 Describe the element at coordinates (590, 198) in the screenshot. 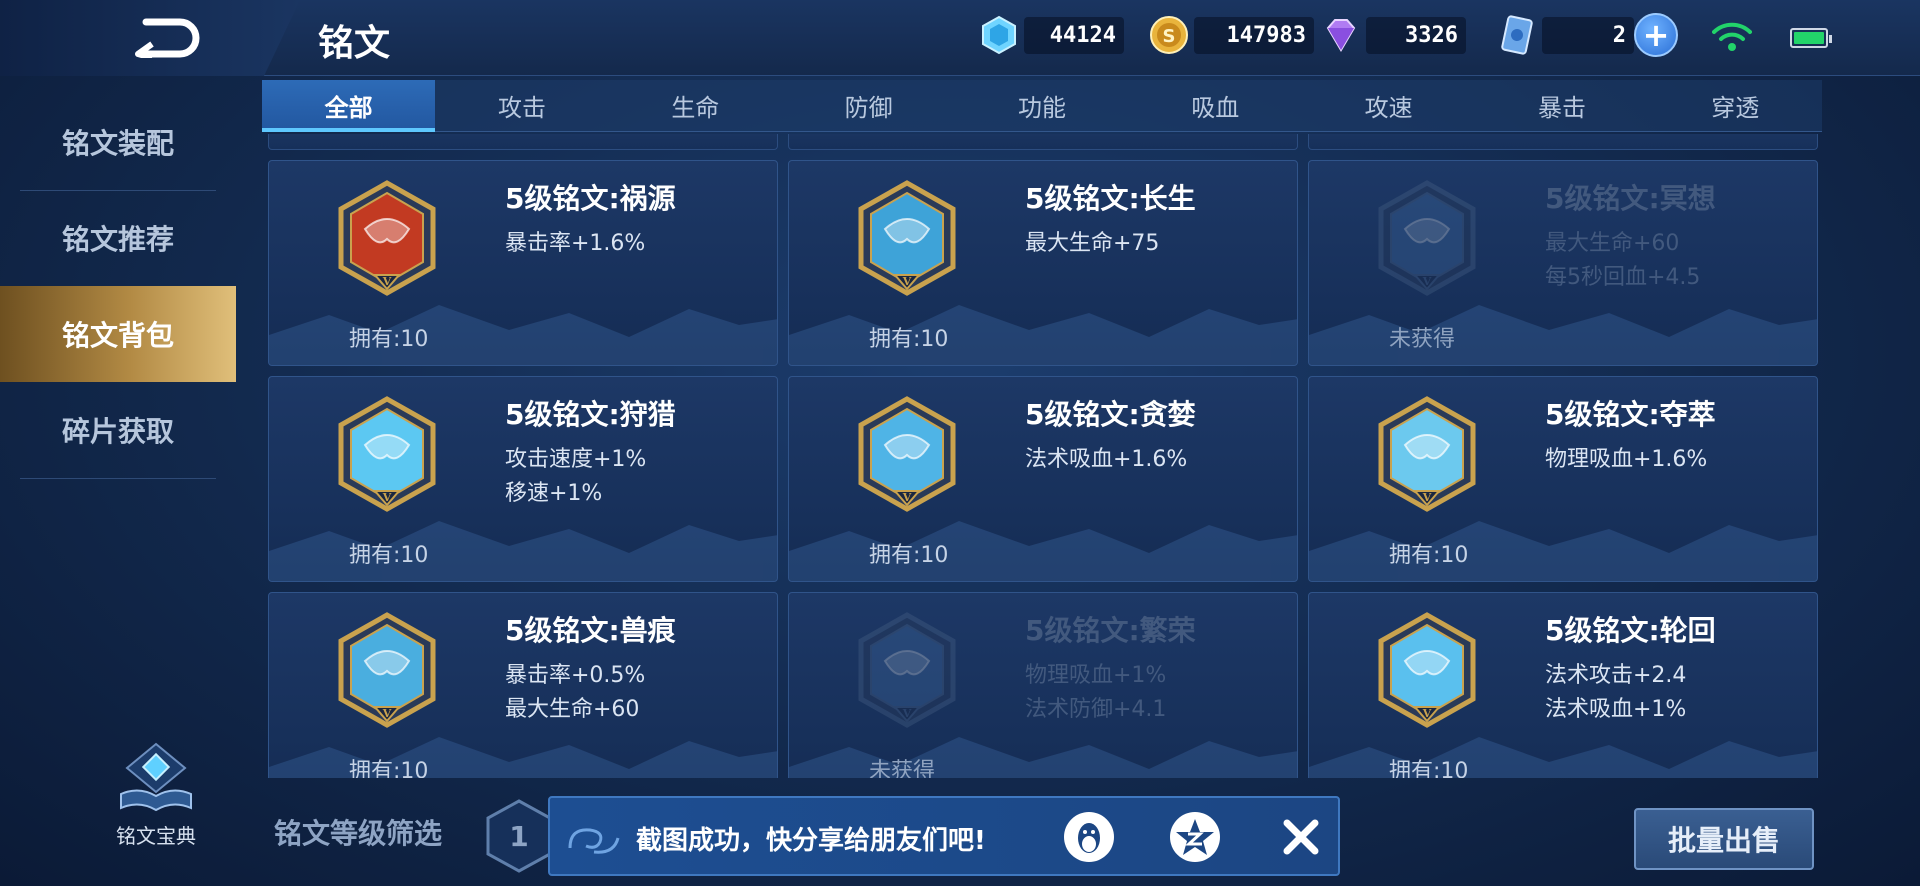

I see `inscription-name: 5级铭文:祸源` at that location.